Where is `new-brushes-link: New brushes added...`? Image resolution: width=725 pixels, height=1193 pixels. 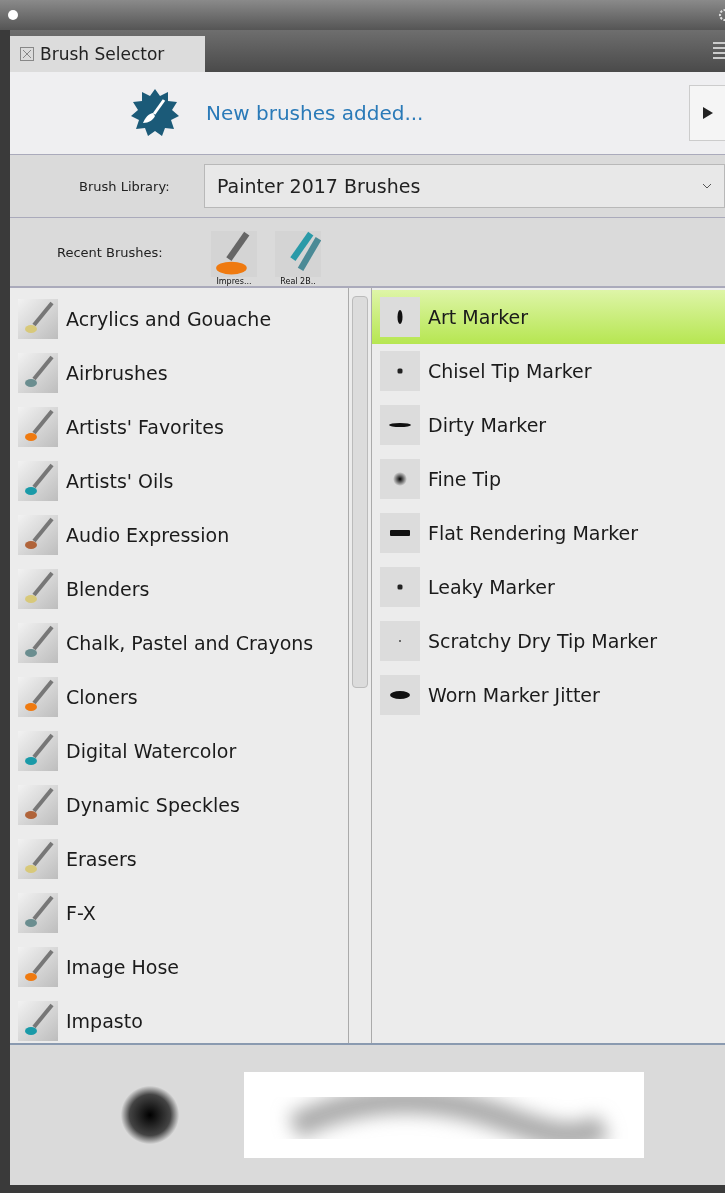 new-brushes-link: New brushes added... is located at coordinates (447, 113).